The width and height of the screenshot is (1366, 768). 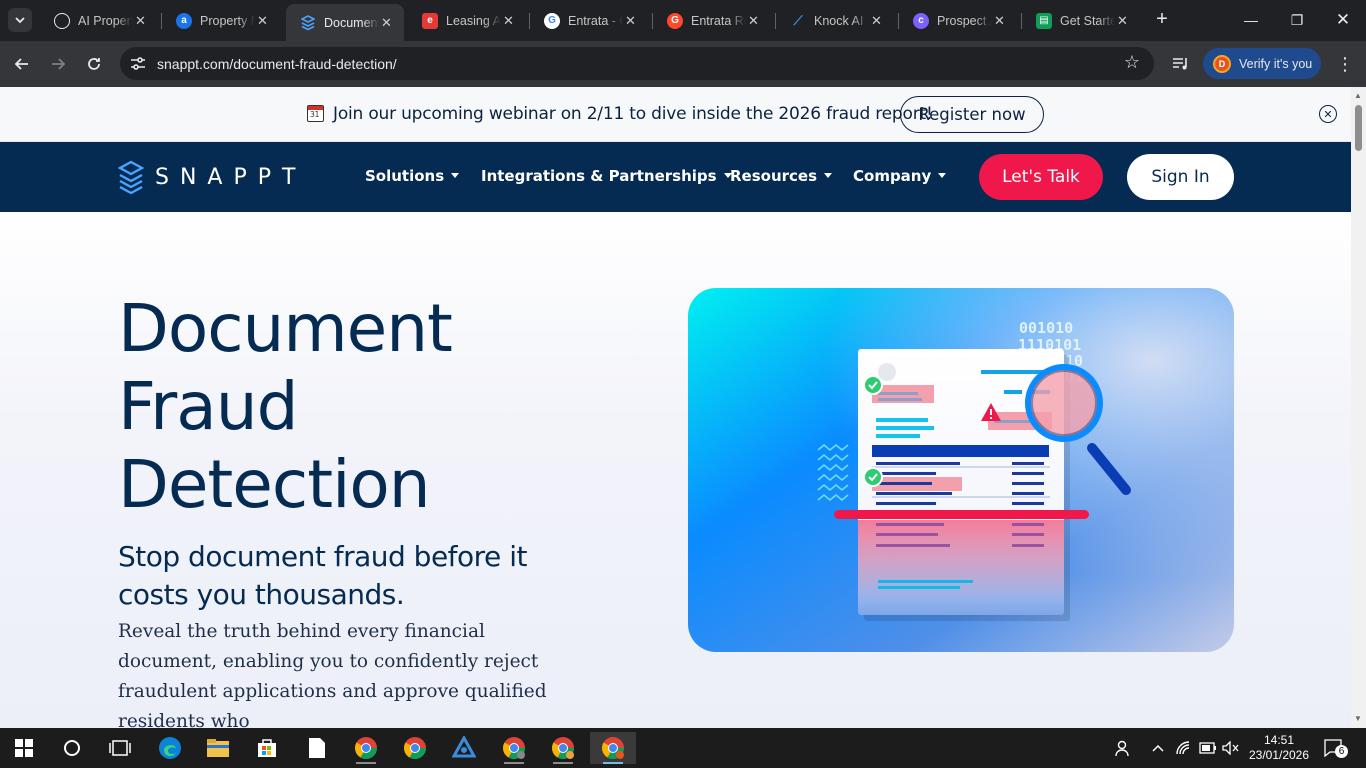 What do you see at coordinates (613, 748) in the screenshot?
I see `chrome-profile-active` at bounding box center [613, 748].